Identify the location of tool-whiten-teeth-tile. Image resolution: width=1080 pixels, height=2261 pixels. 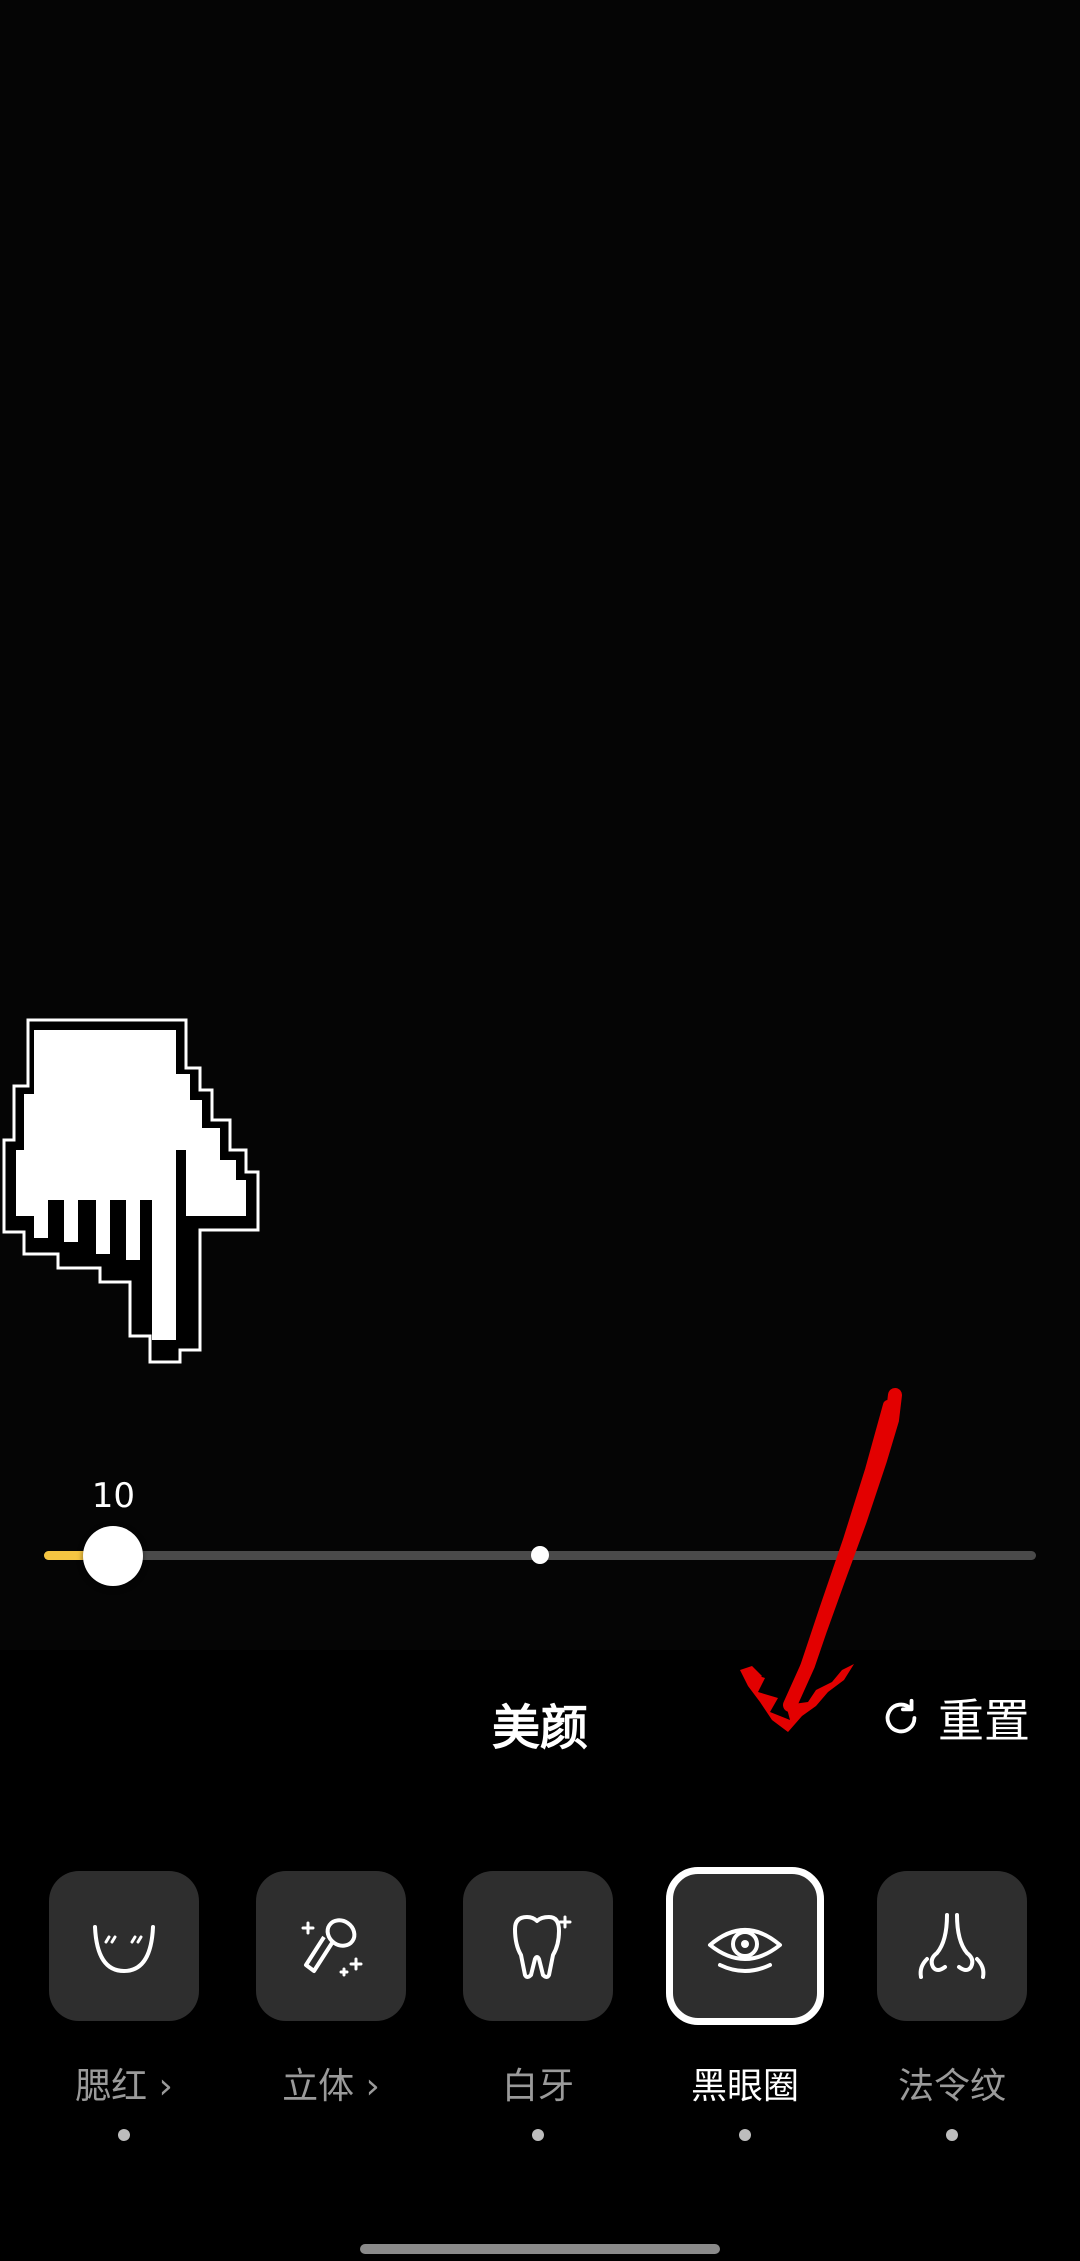
(538, 1946).